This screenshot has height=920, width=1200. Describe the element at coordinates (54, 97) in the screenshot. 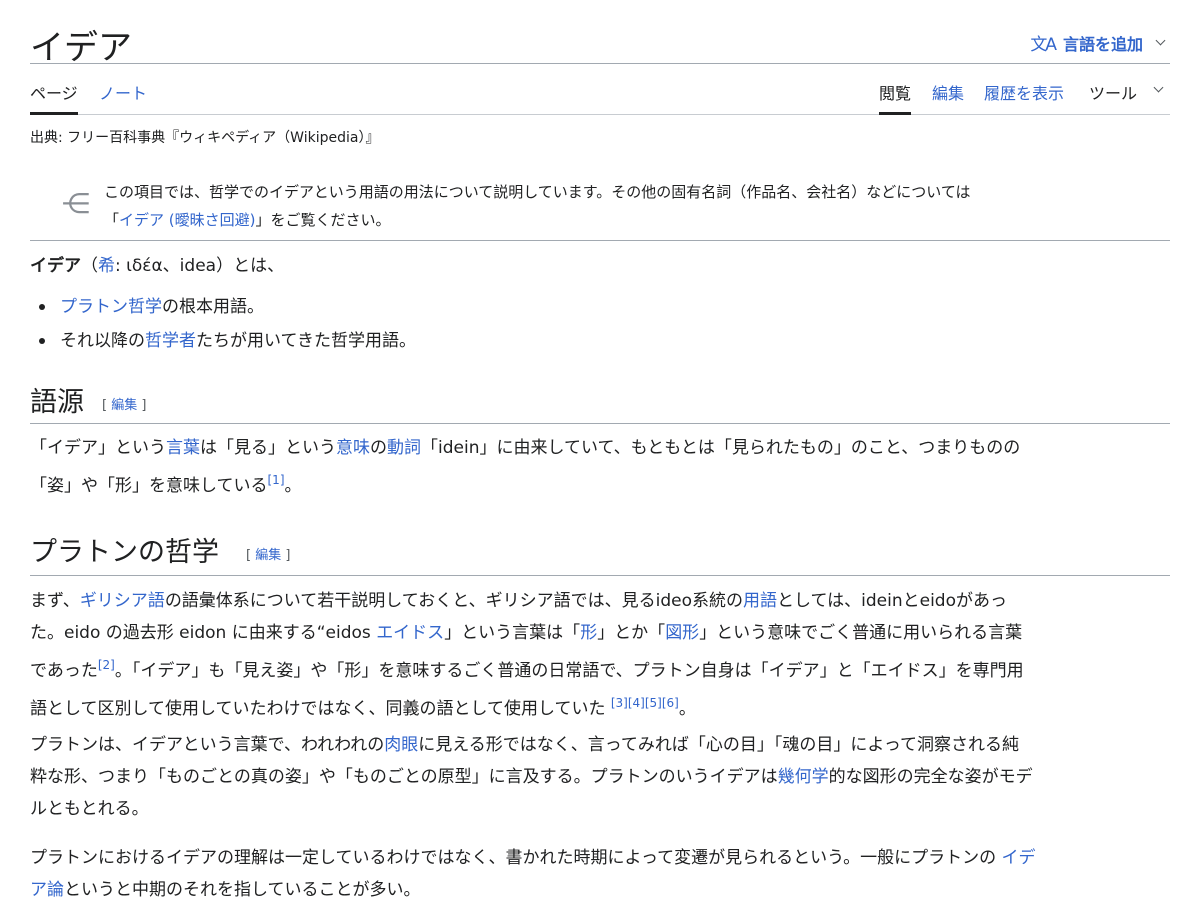

I see `tab-page: ページ` at that location.